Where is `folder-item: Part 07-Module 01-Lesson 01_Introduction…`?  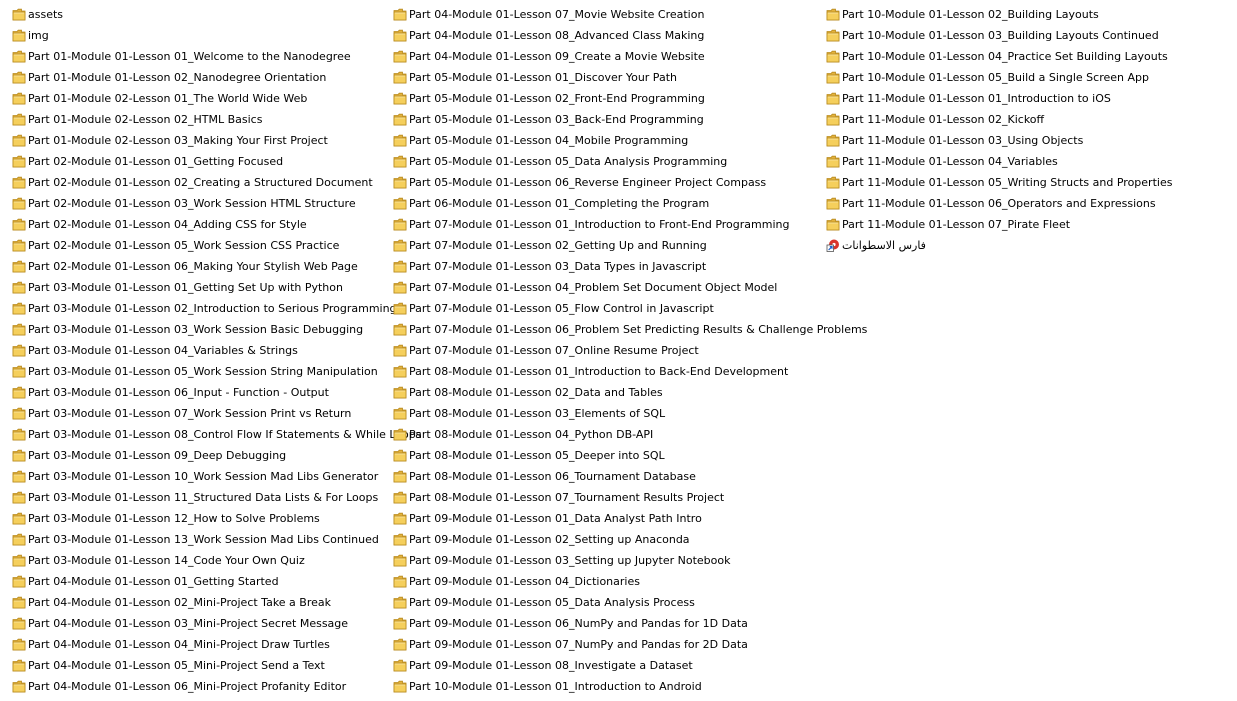 folder-item: Part 07-Module 01-Lesson 01_Introduction… is located at coordinates (630, 224).